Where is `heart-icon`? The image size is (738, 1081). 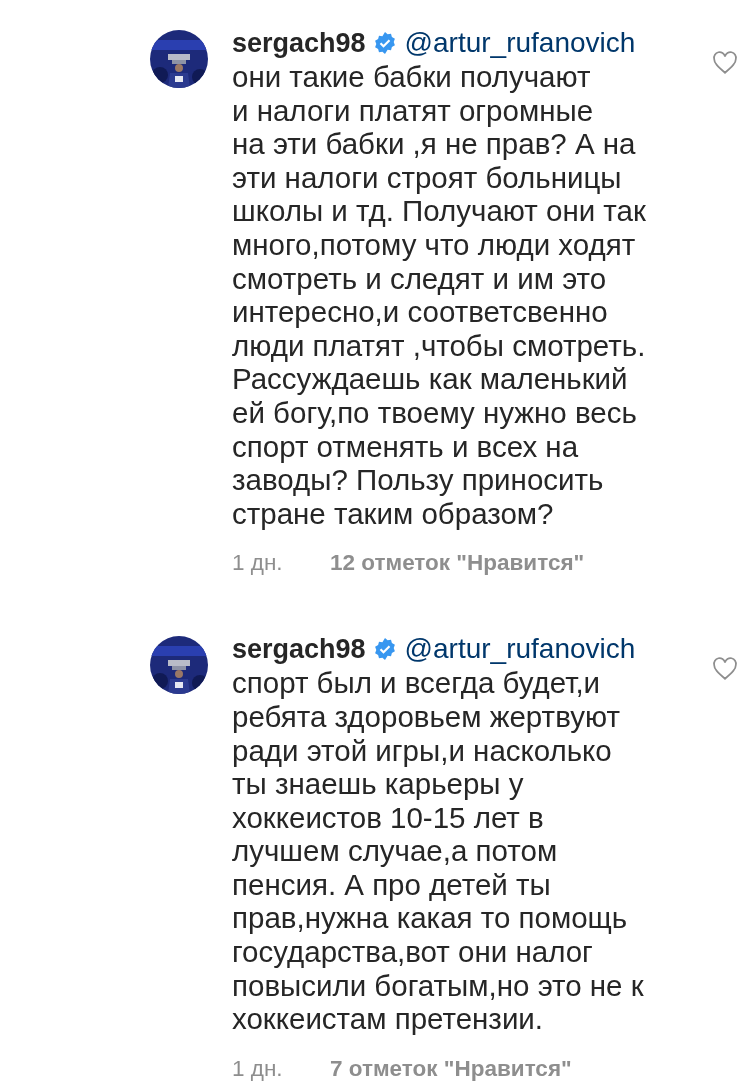 heart-icon is located at coordinates (725, 63).